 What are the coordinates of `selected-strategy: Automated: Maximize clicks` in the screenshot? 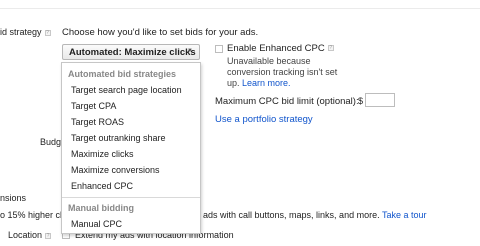 It's located at (132, 52).